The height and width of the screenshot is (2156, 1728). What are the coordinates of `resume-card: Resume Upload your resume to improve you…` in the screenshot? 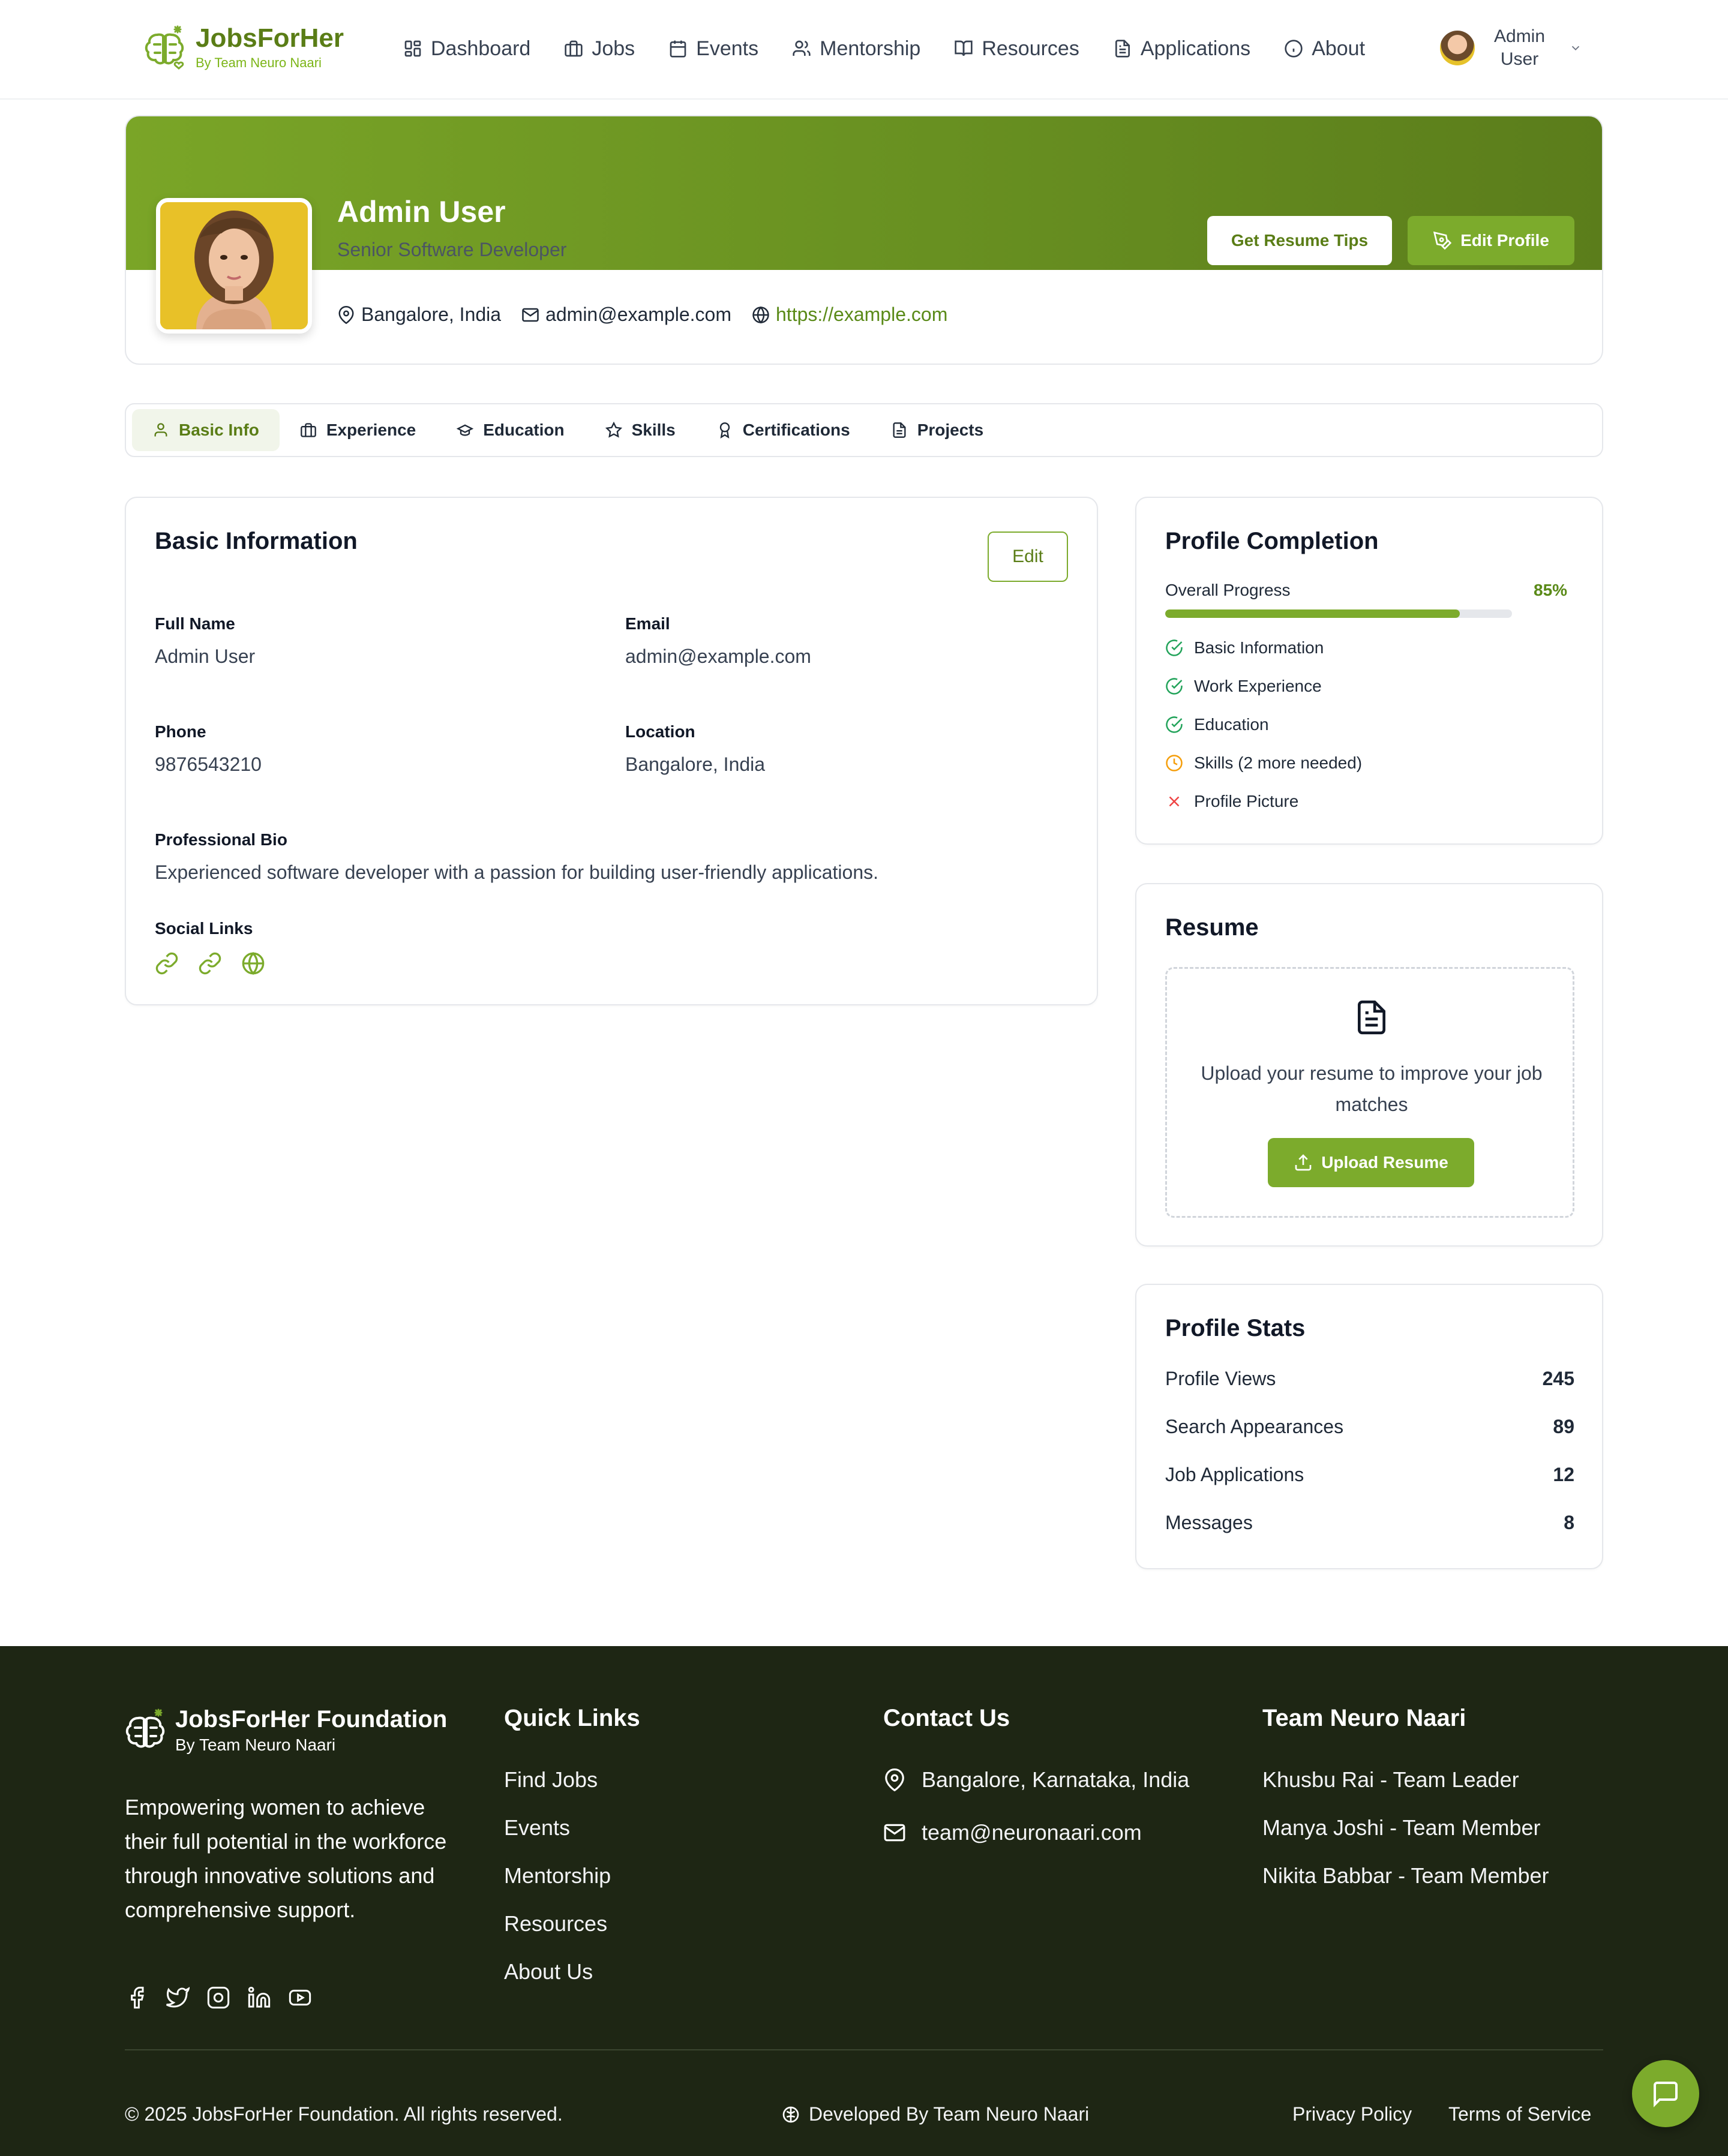 It's located at (1369, 1065).